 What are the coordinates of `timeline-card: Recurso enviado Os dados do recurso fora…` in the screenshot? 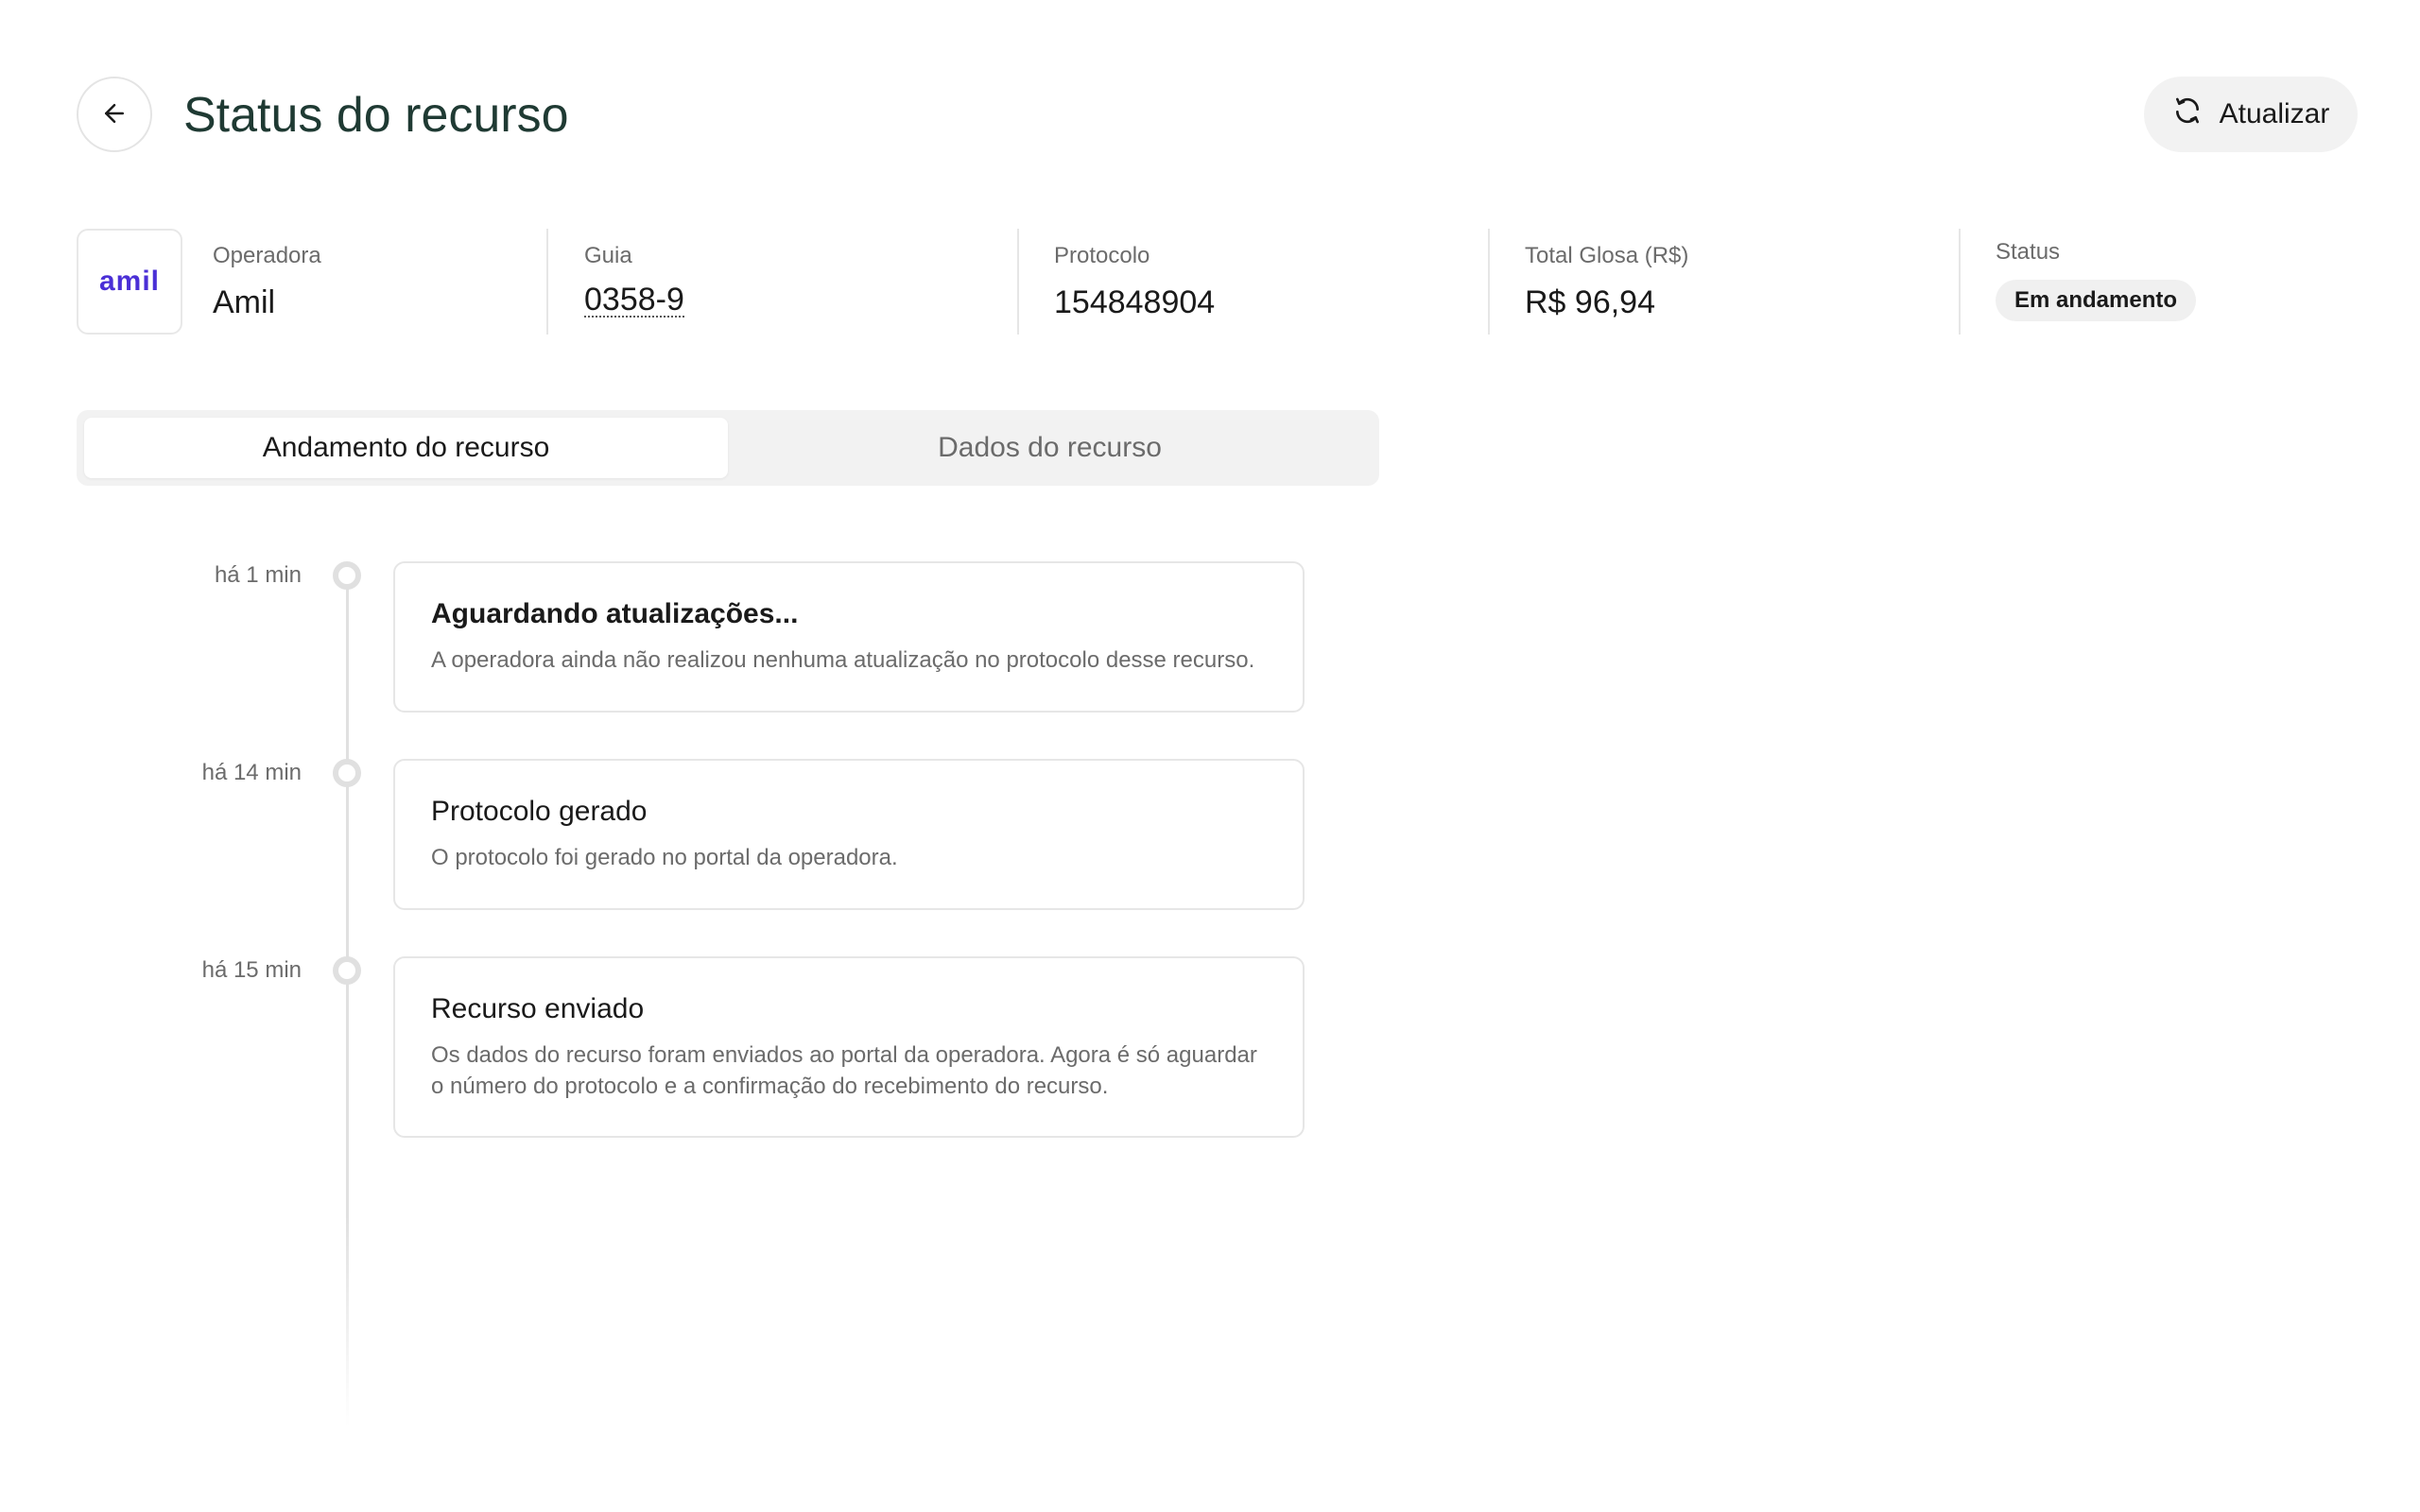 It's located at (849, 1047).